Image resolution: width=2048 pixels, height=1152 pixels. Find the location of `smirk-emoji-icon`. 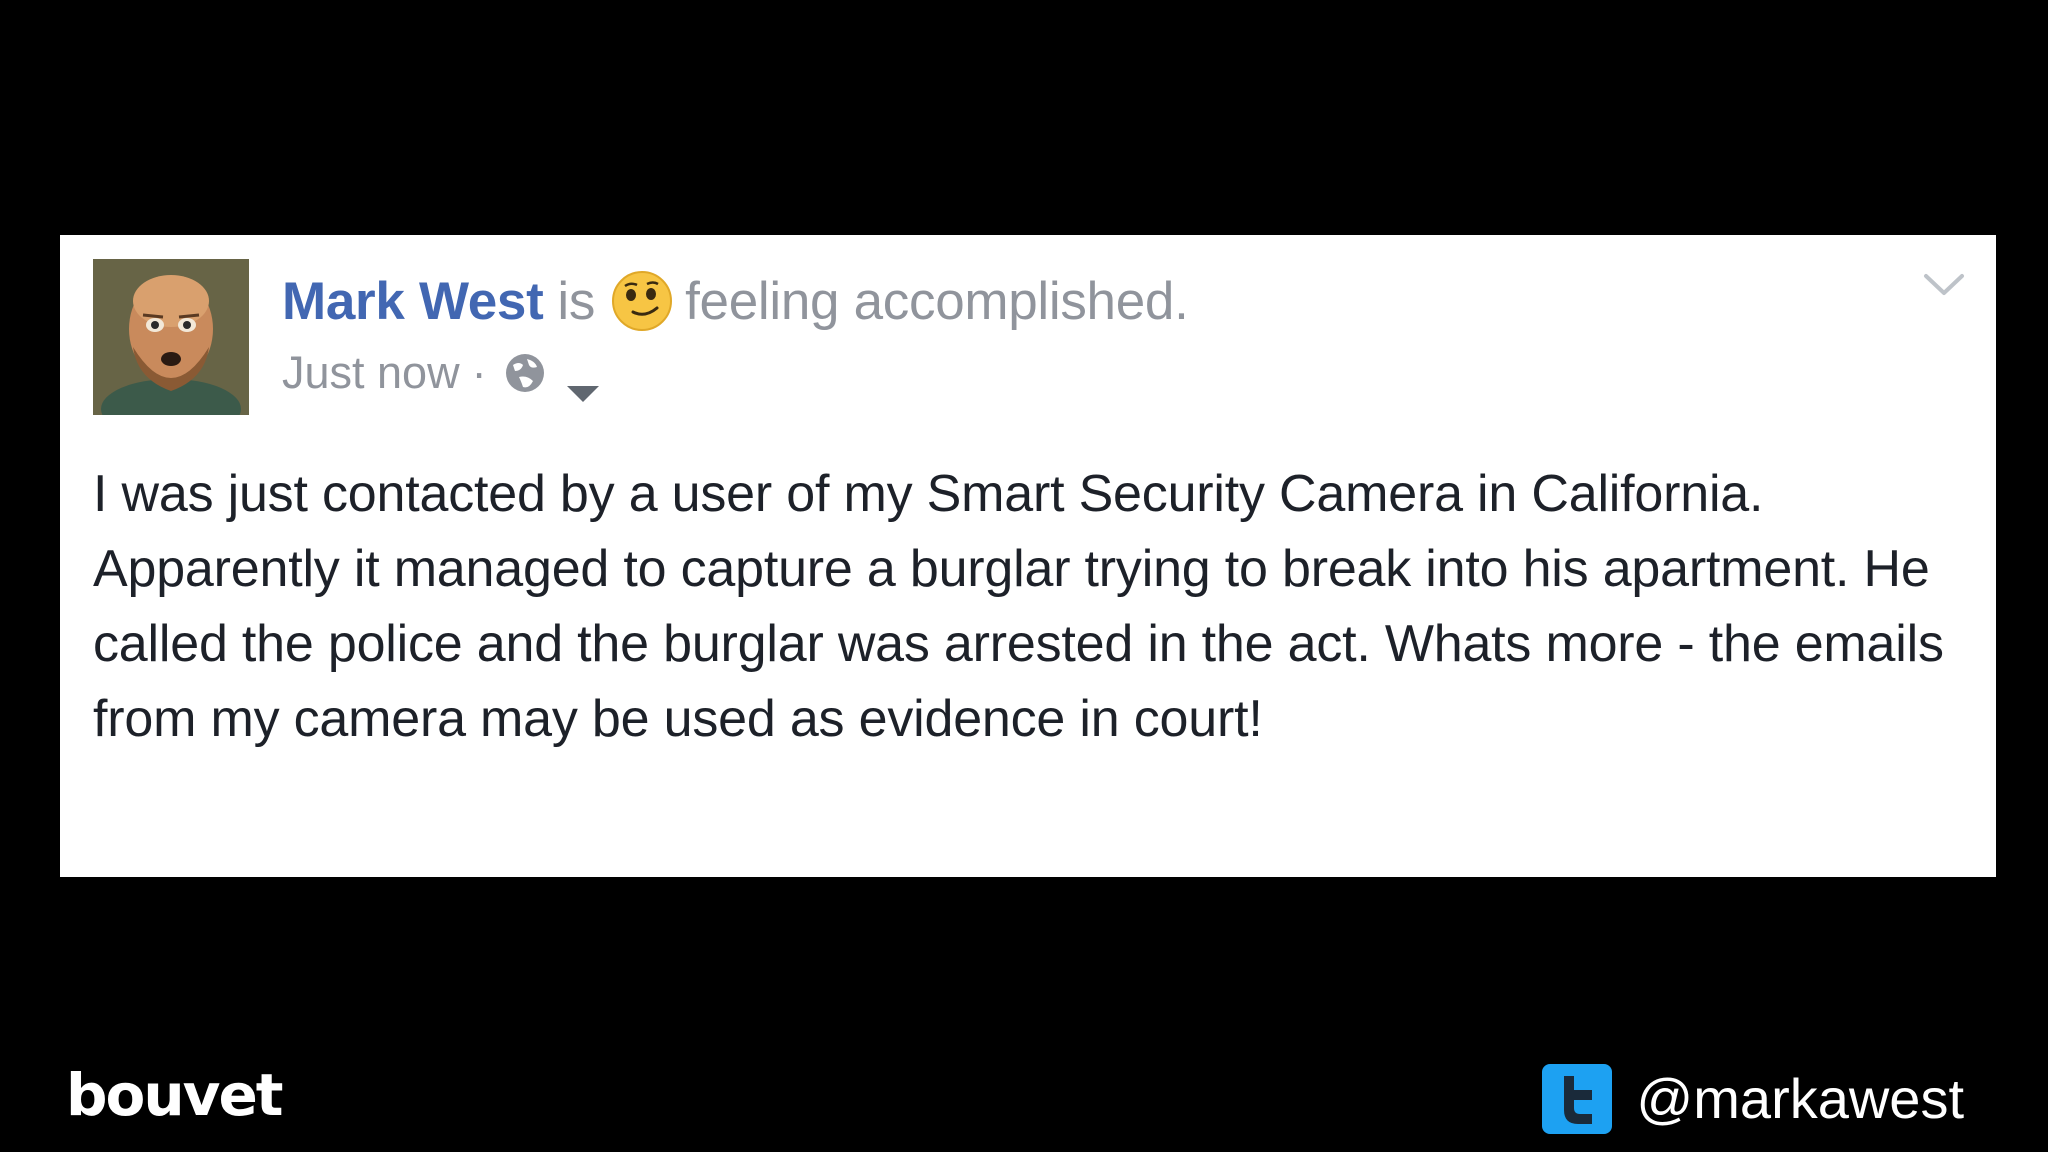

smirk-emoji-icon is located at coordinates (642, 301).